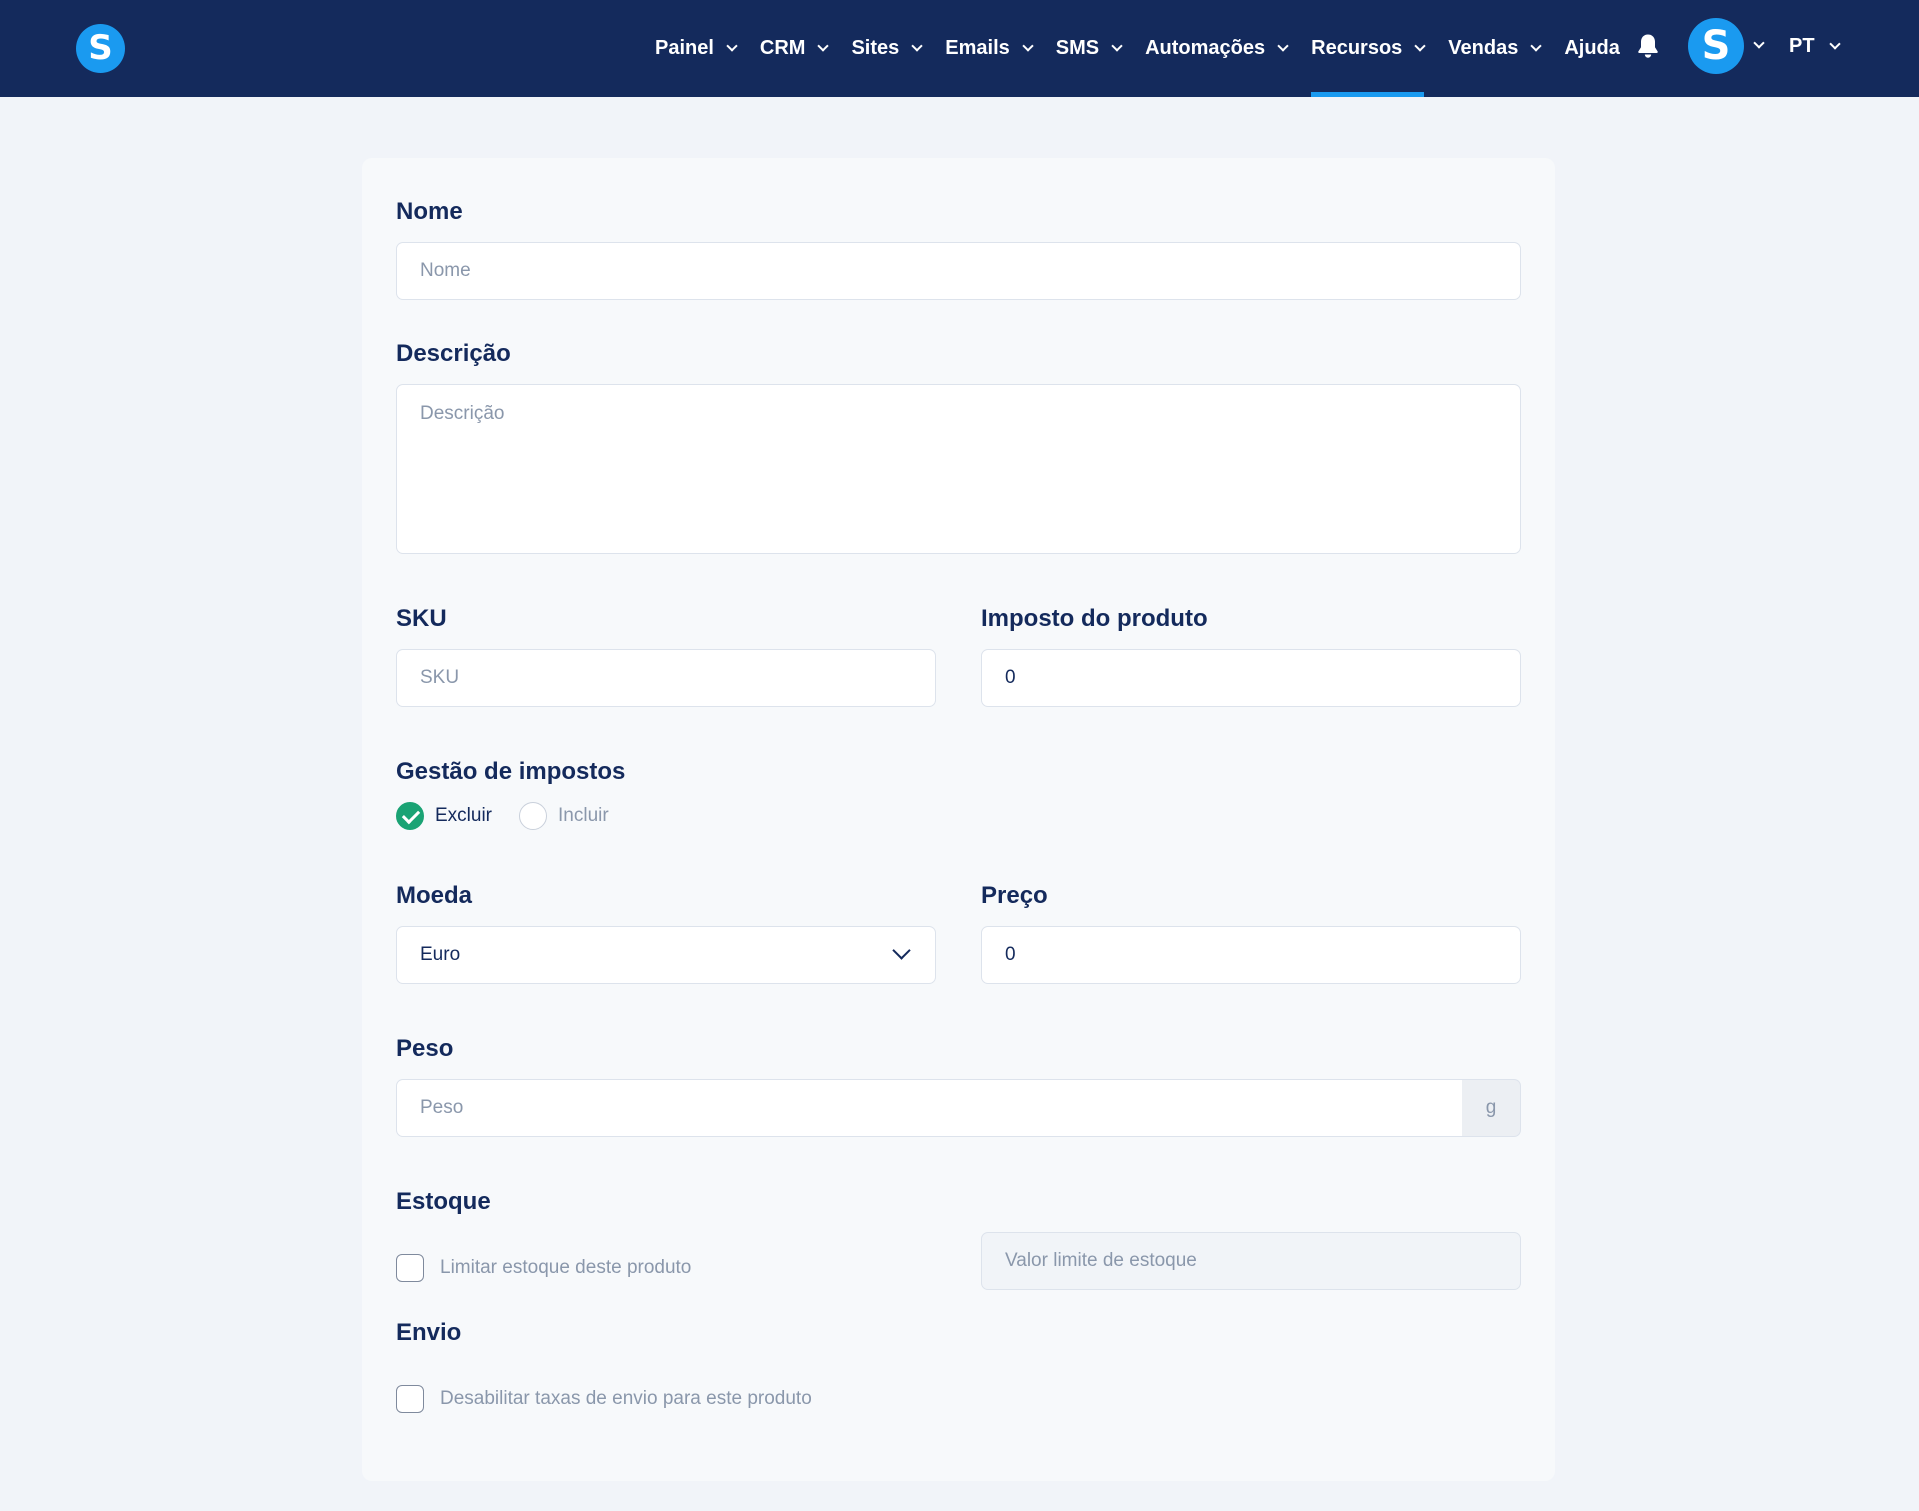 This screenshot has height=1511, width=1919. I want to click on nav-item-painel: Painel, so click(696, 48).